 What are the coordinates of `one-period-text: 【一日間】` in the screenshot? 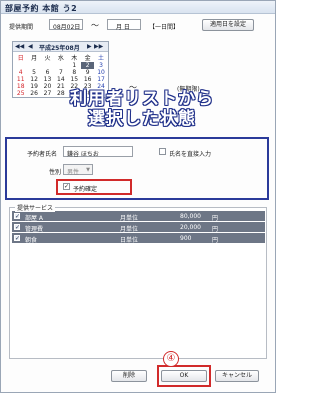 It's located at (164, 27).